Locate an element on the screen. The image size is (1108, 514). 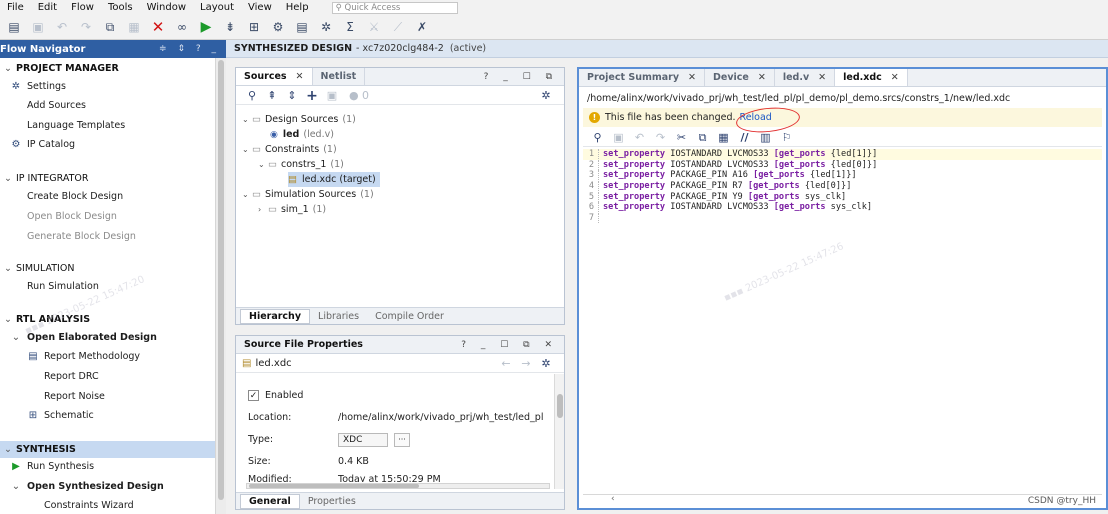
run-icon: ▶ is located at coordinates (206, 27).